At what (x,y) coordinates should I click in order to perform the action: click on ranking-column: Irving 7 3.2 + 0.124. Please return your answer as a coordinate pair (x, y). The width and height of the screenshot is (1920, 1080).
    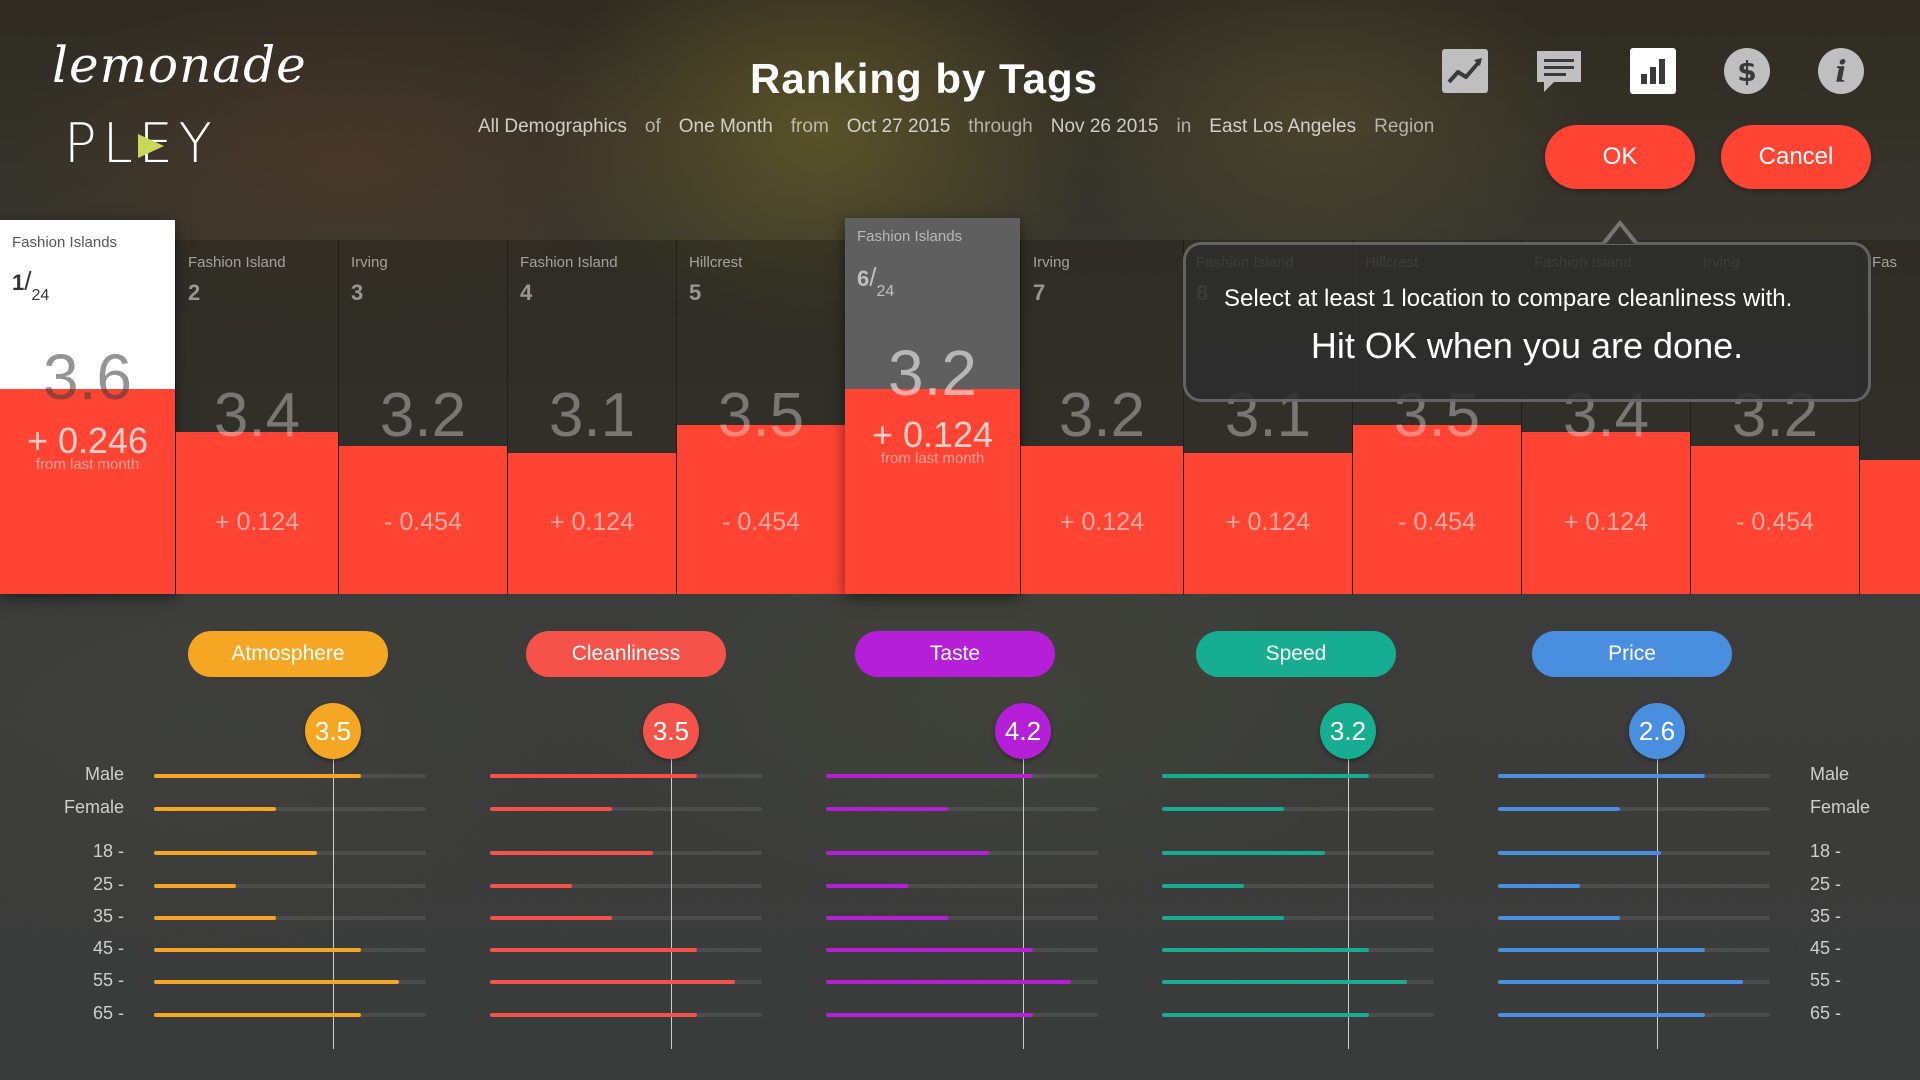
    Looking at the image, I should click on (1101, 417).